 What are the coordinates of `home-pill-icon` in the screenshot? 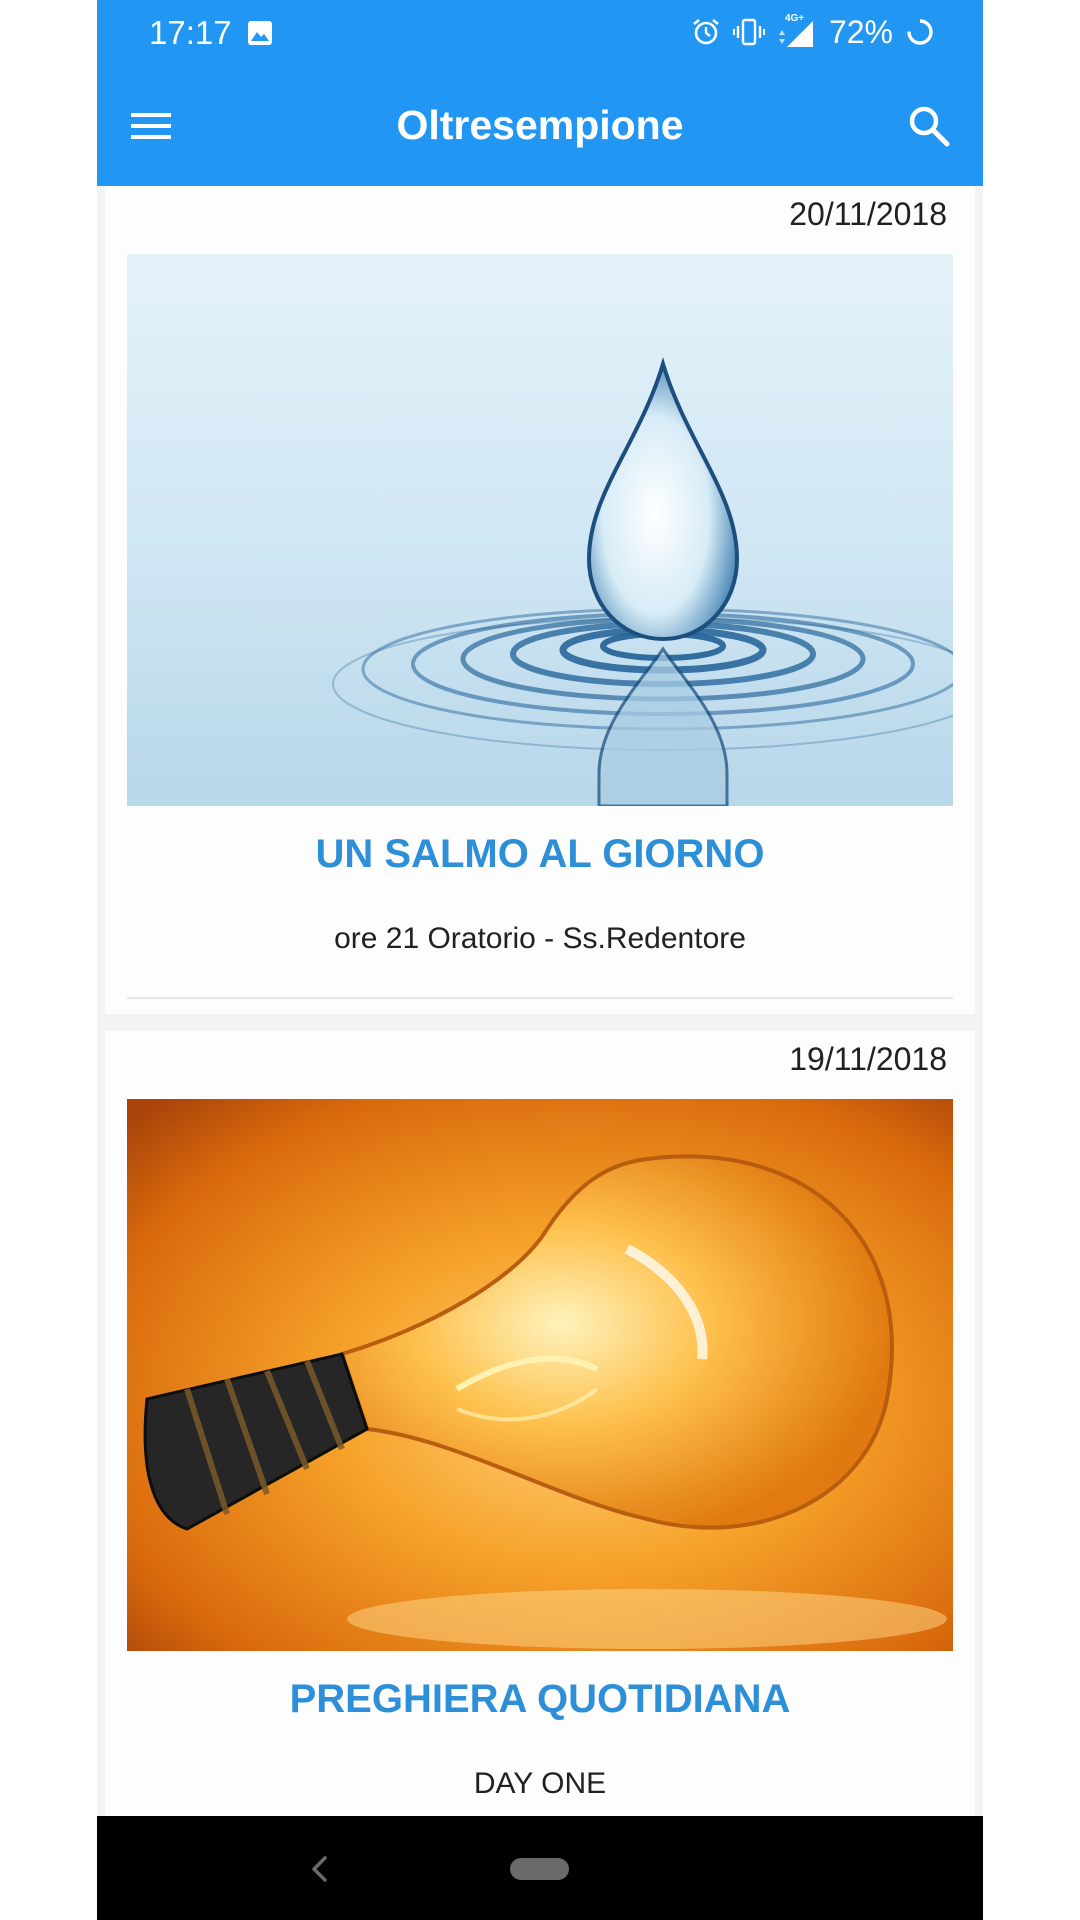 It's located at (539, 1869).